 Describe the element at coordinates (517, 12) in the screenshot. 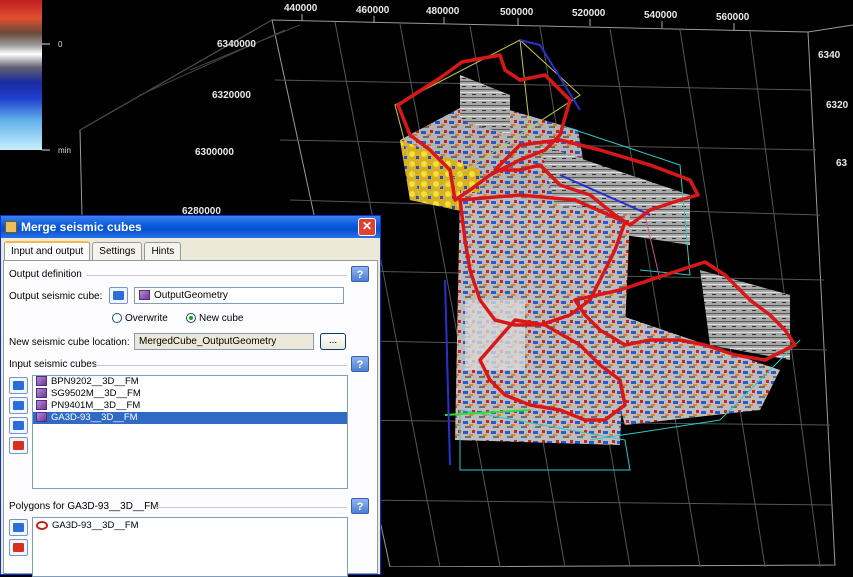

I see `top-axis-tick-label: 500000` at that location.